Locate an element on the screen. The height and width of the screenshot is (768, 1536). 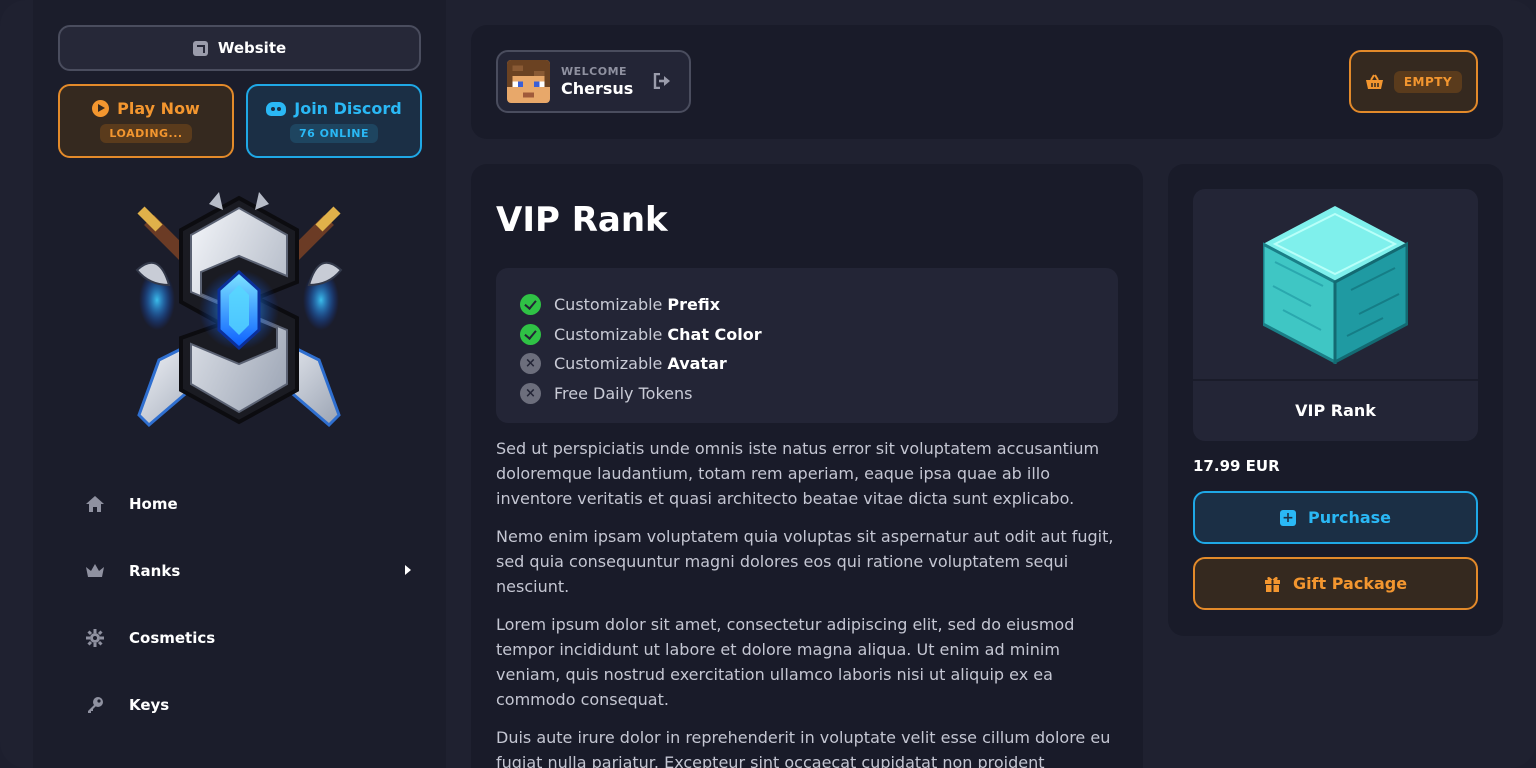
nav-label-ranks: Ranks is located at coordinates (155, 570).